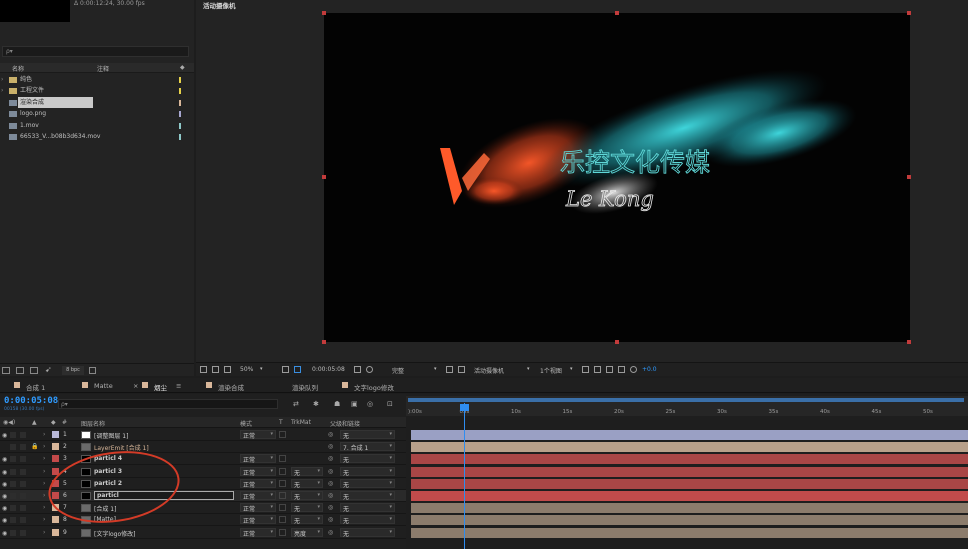 This screenshot has width=968, height=549. Describe the element at coordinates (168, 404) in the screenshot. I see `timeline-search-input: ρ▾` at that location.